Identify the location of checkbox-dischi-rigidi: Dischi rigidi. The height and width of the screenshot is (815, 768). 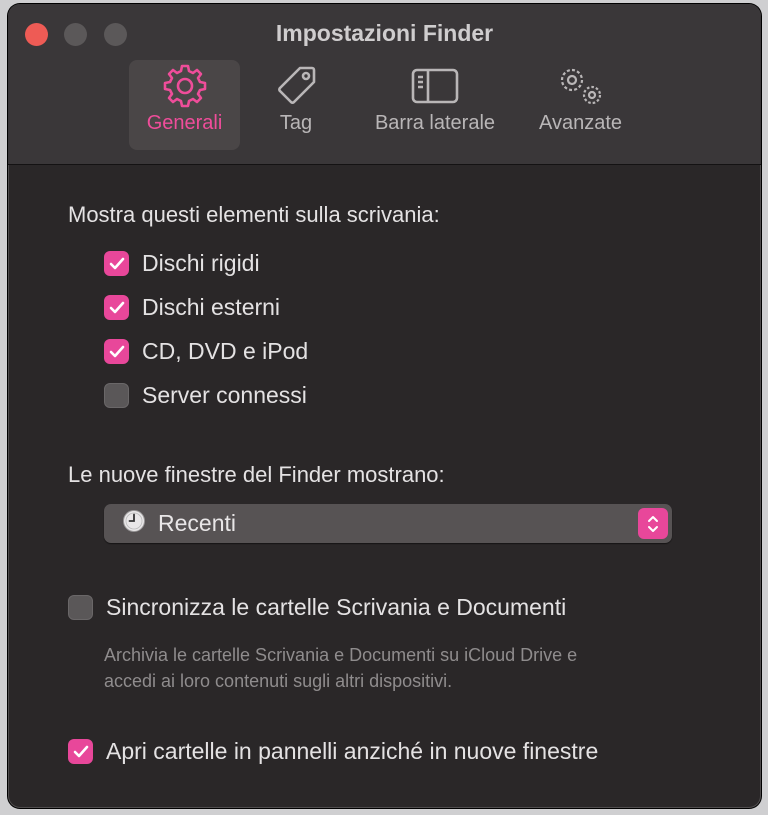
(182, 263).